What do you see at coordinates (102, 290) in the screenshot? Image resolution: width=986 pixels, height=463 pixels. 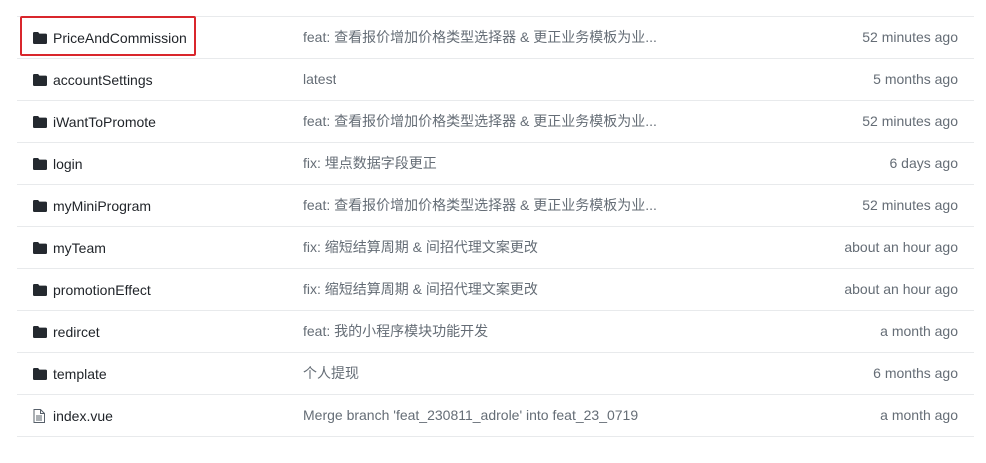 I see `folder-name-link: promotionEffect` at bounding box center [102, 290].